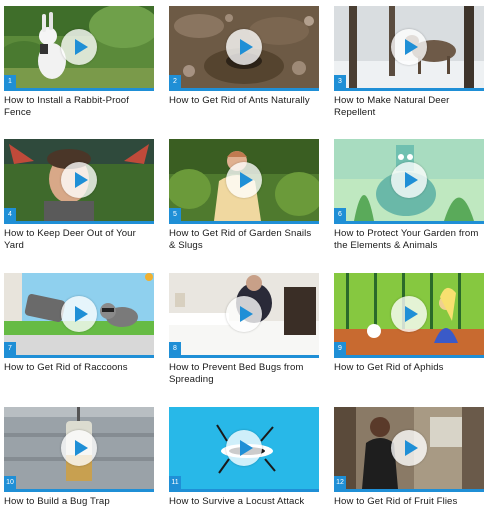 Image resolution: width=487 pixels, height=512 pixels. I want to click on video-number: 4, so click(10, 214).